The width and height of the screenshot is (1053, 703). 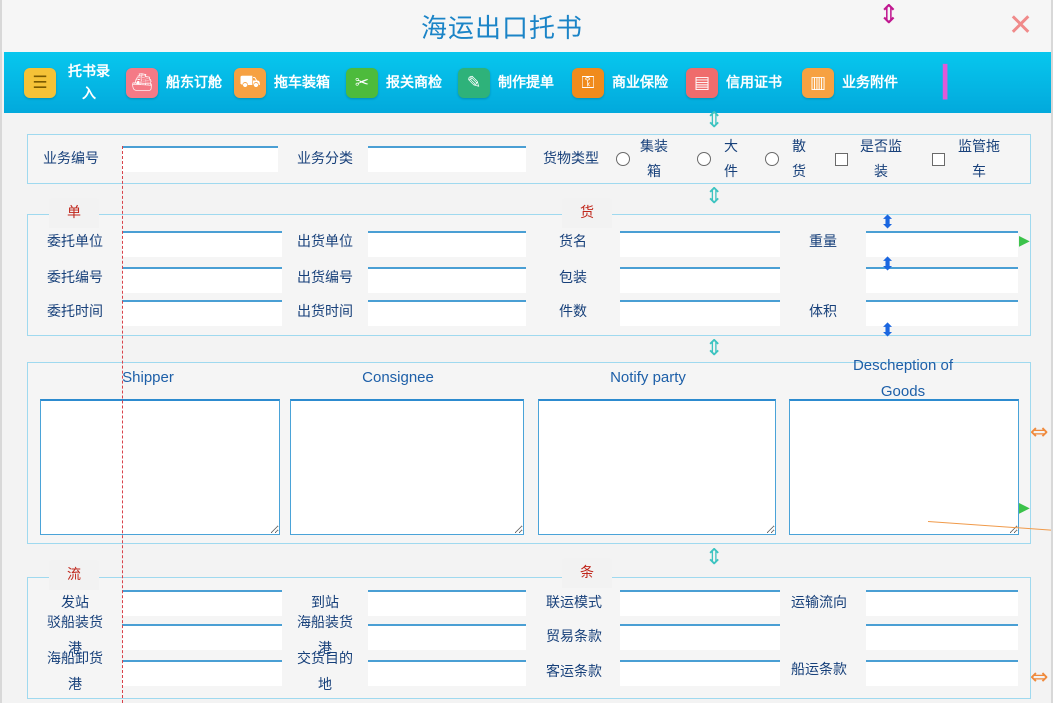 I want to click on ship-load-label-1: 海船装货, so click(x=325, y=623).